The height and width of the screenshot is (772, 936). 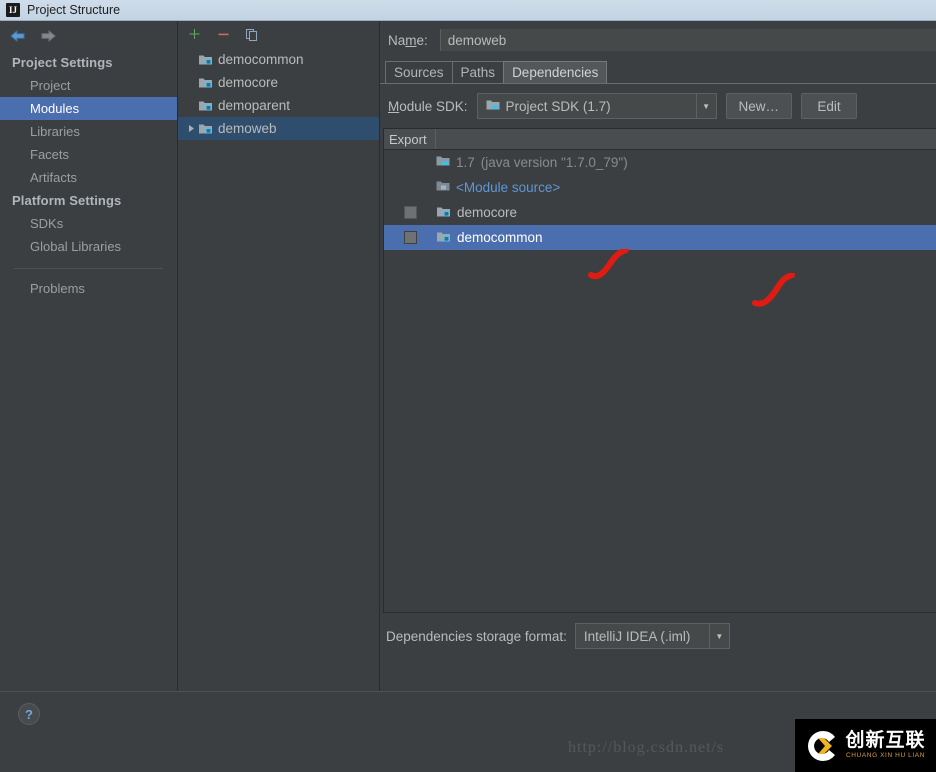 What do you see at coordinates (555, 72) in the screenshot?
I see `tab-dependencies: Dependencies` at bounding box center [555, 72].